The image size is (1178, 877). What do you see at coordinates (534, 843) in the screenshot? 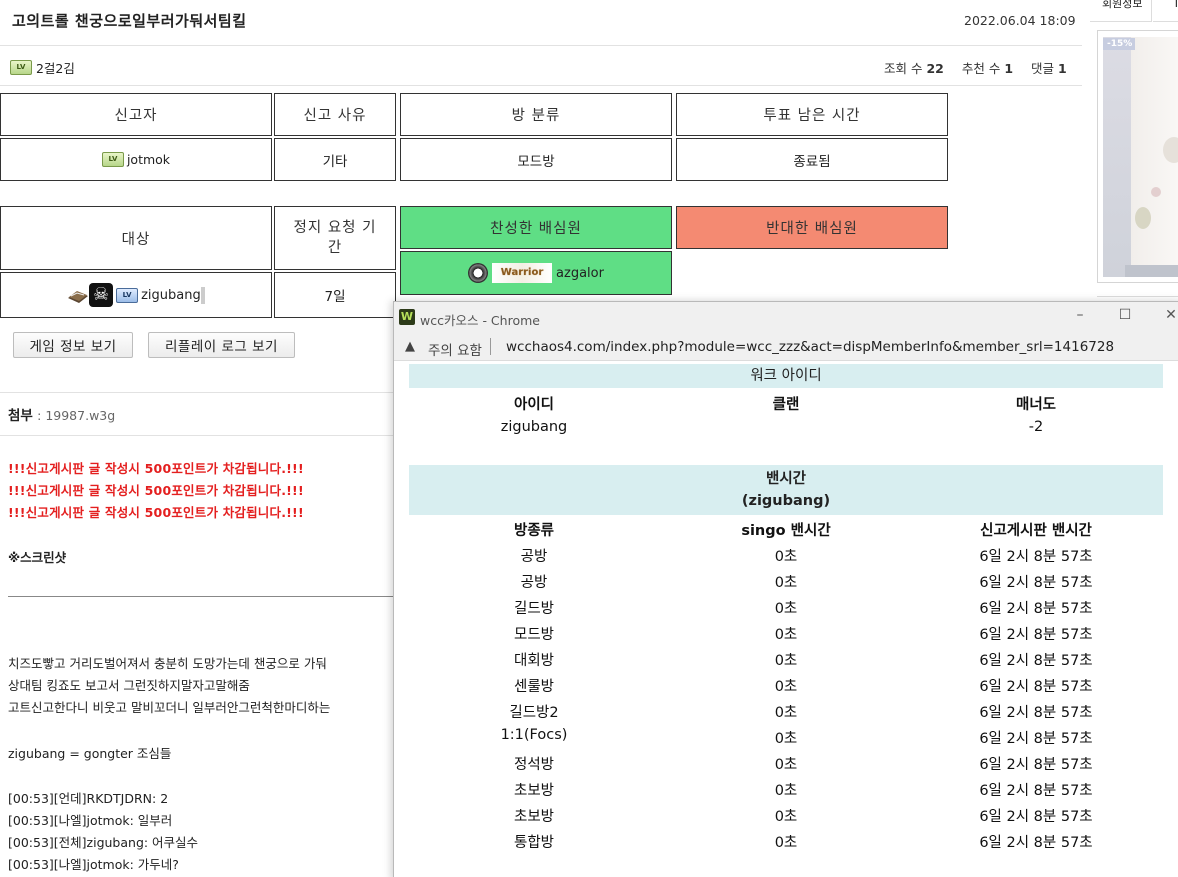
I see `room-kind-value: 통합방` at bounding box center [534, 843].